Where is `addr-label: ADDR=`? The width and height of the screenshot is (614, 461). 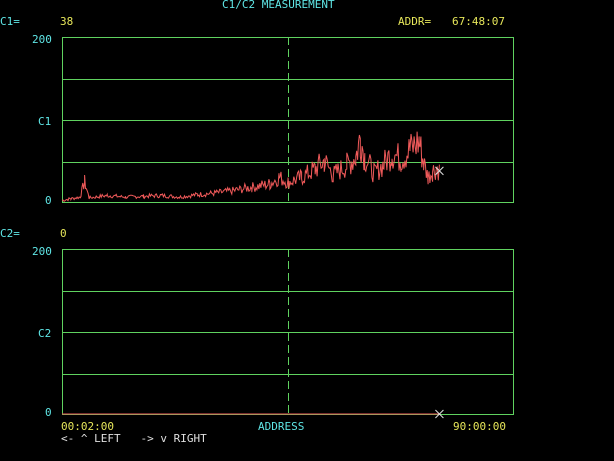
addr-label: ADDR= is located at coordinates (415, 21).